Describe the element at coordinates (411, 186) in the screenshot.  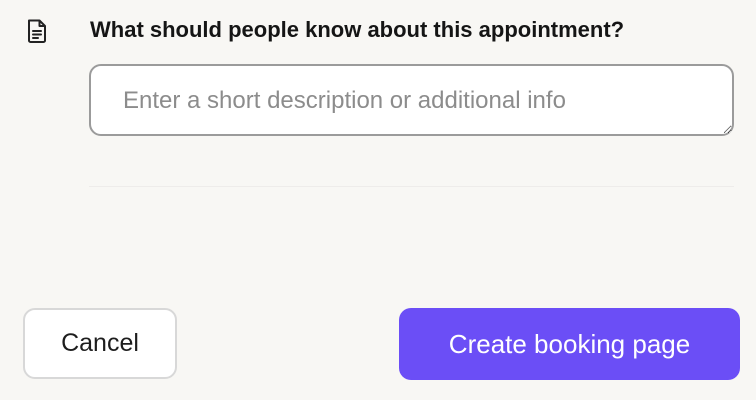
I see `section-divider` at that location.